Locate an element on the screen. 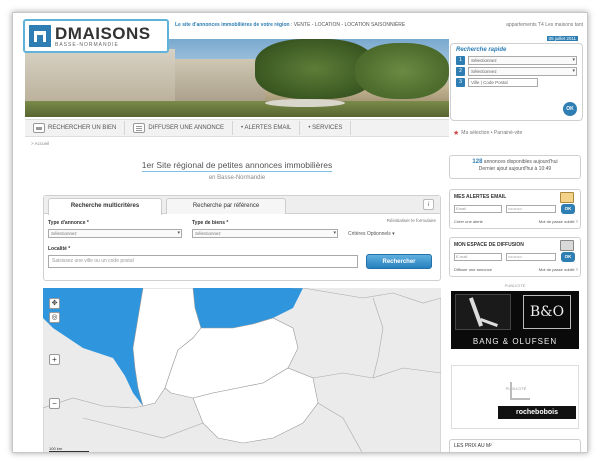  roche-bobois-name: rochebobois is located at coordinates (537, 412).